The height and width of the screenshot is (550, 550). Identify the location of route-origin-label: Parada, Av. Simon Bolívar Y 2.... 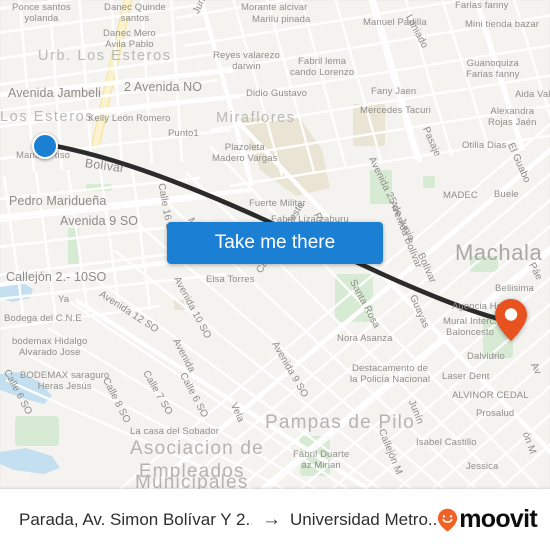
(135, 519).